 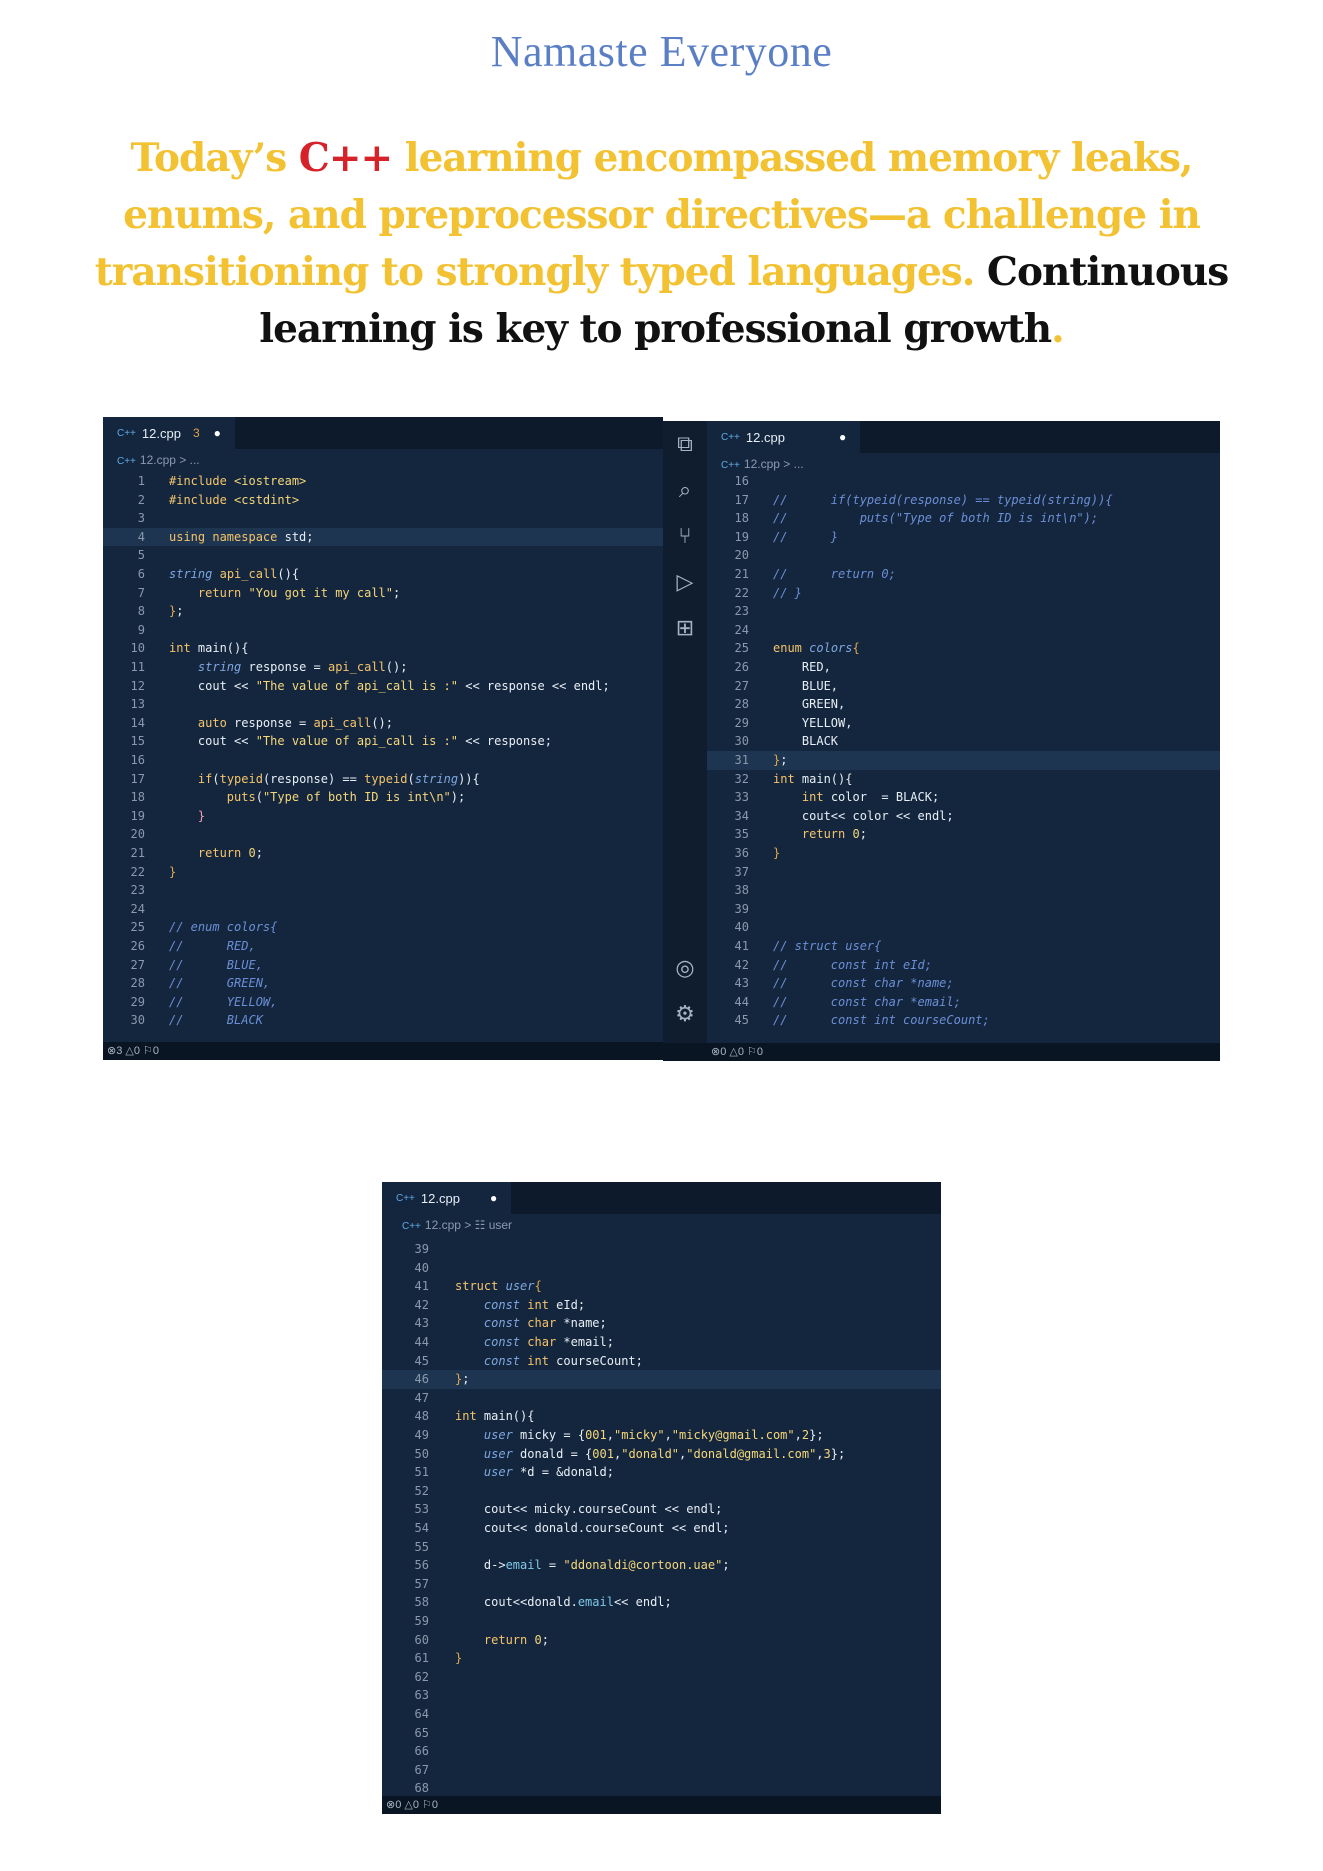 What do you see at coordinates (661, 1528) in the screenshot?
I see `code-line: 54 cout<< donald.courseCount << endl;` at bounding box center [661, 1528].